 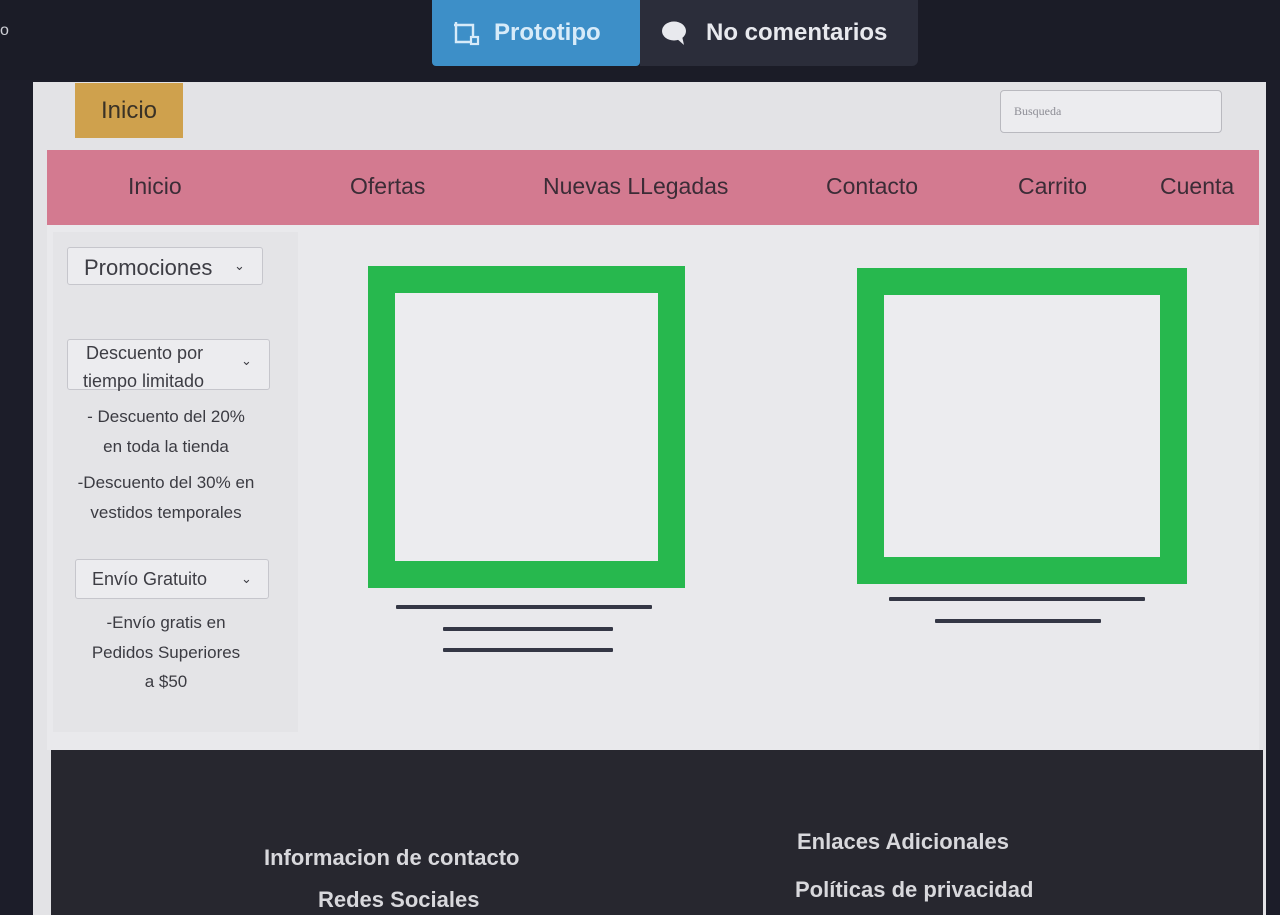 I want to click on footer-contact-info-link: Informacion de contacto, so click(x=391, y=858).